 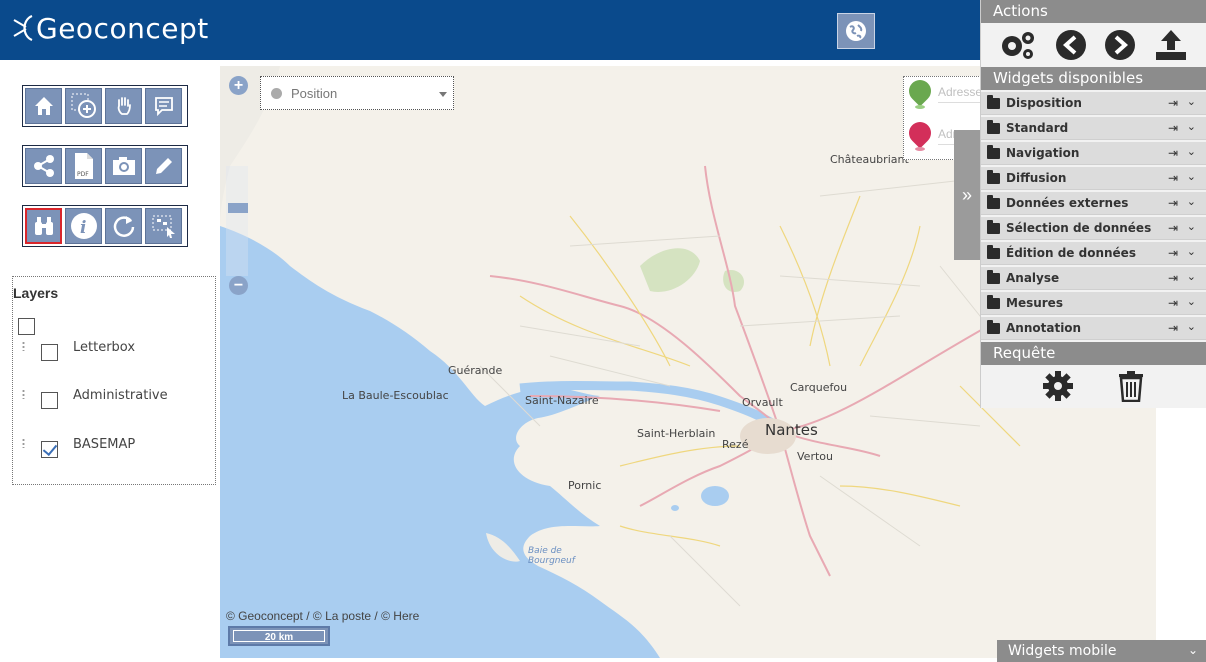 What do you see at coordinates (237, 221) in the screenshot?
I see `zoom-slider` at bounding box center [237, 221].